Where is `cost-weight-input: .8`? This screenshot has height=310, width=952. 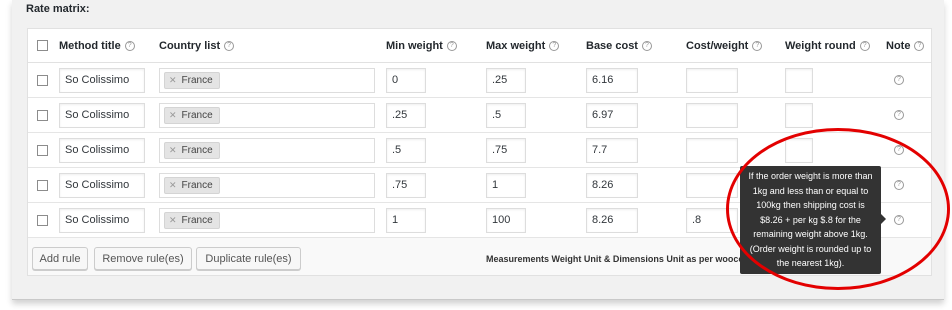
cost-weight-input: .8 is located at coordinates (712, 220).